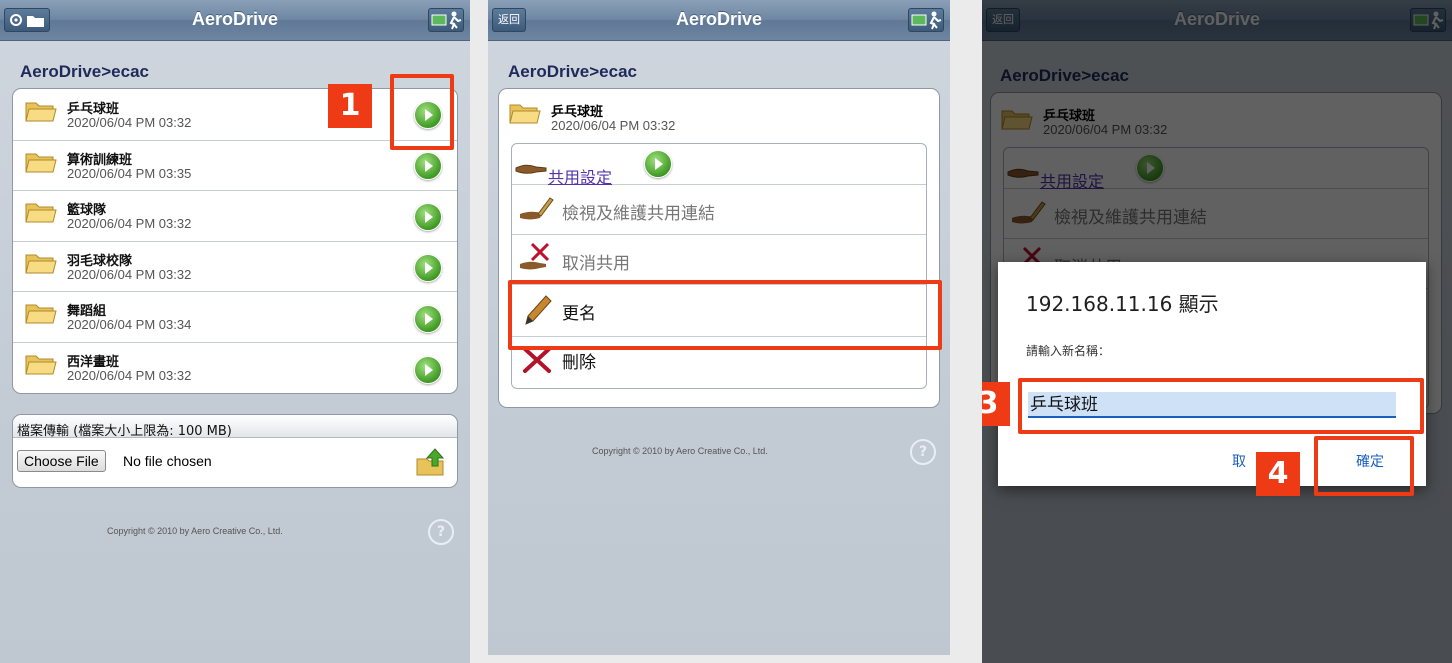 The width and height of the screenshot is (1452, 663). What do you see at coordinates (235, 266) in the screenshot?
I see `folder-row: 羽毛球校隊 2020/06/04 PM 03:32` at bounding box center [235, 266].